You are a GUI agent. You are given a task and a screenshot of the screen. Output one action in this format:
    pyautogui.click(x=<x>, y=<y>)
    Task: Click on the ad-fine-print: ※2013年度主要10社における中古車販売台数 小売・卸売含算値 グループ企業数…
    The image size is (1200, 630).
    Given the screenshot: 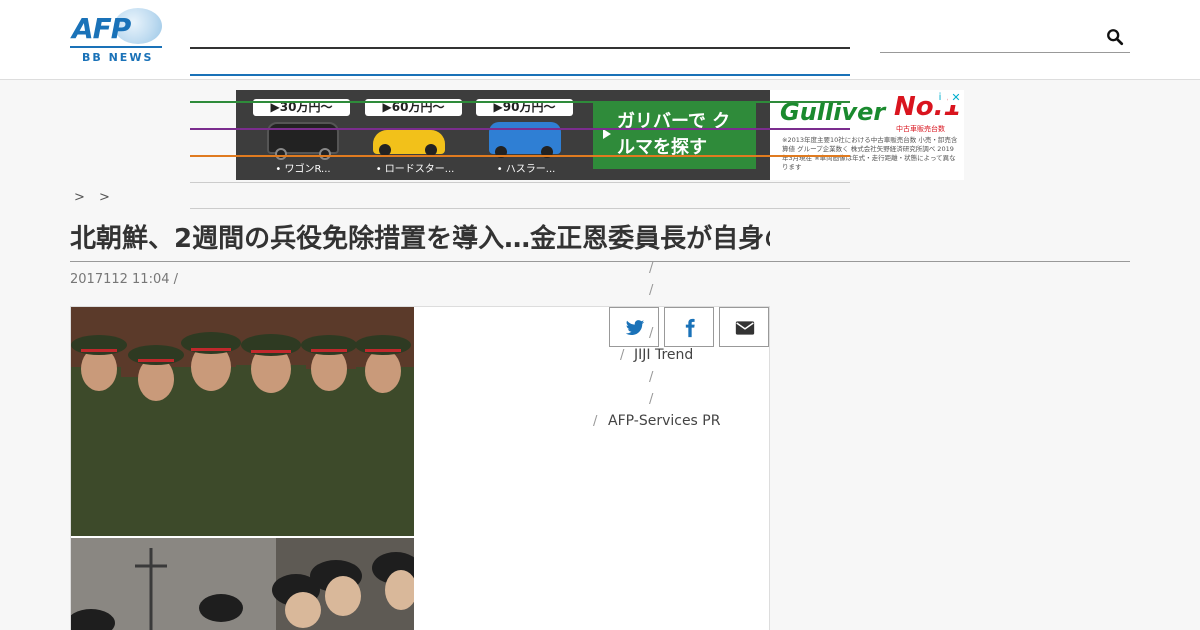 What is the action you would take?
    pyautogui.click(x=870, y=153)
    